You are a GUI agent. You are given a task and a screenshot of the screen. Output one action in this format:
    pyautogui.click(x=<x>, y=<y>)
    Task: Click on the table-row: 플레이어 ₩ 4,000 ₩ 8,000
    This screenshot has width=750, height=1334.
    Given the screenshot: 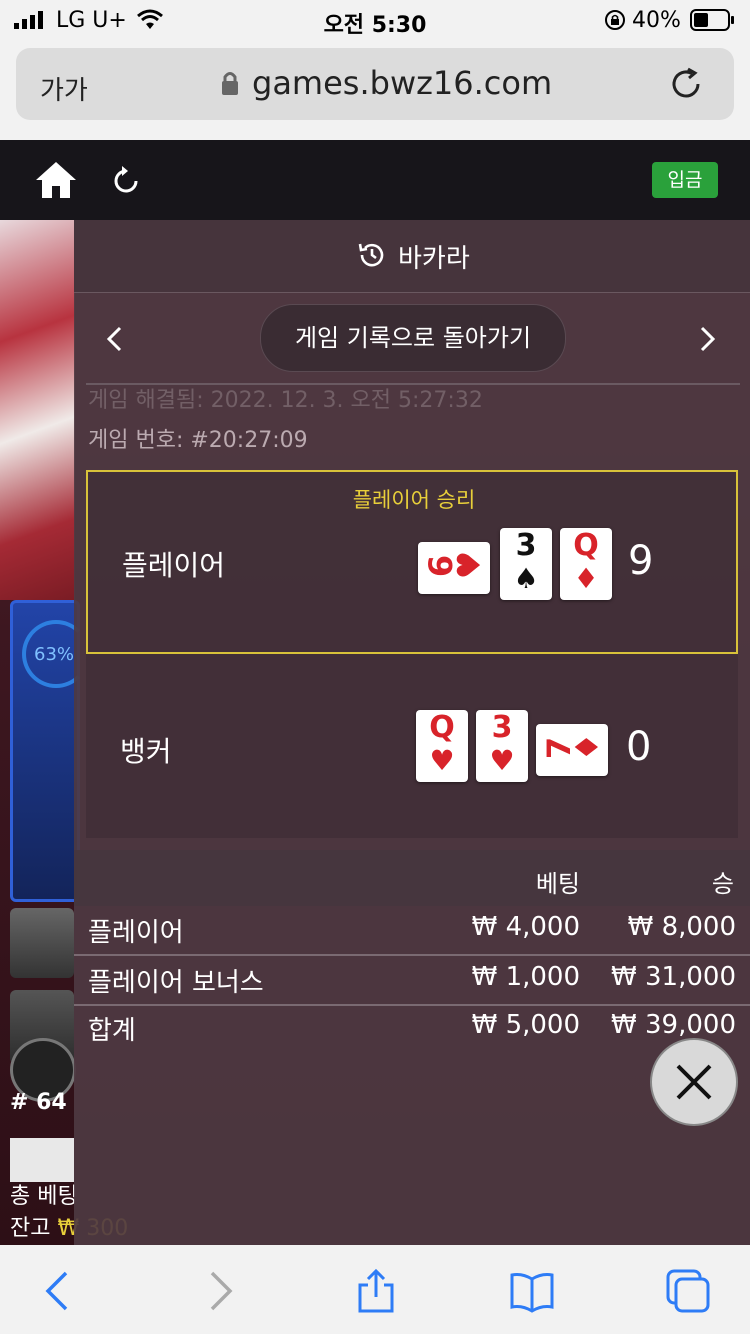 What is the action you would take?
    pyautogui.click(x=412, y=931)
    